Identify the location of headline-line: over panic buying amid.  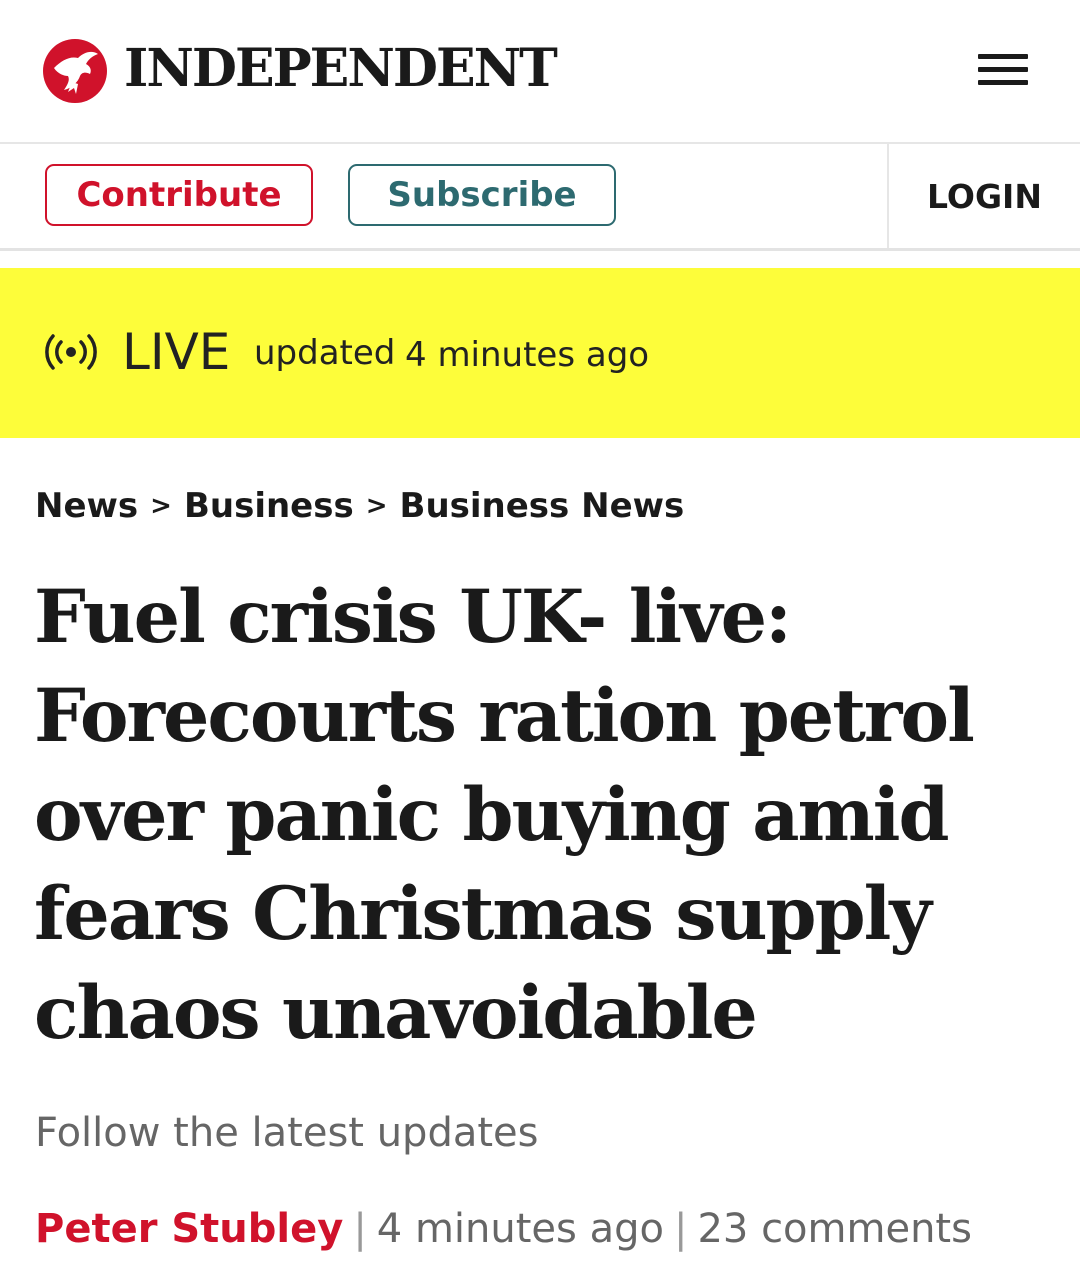
(492, 815).